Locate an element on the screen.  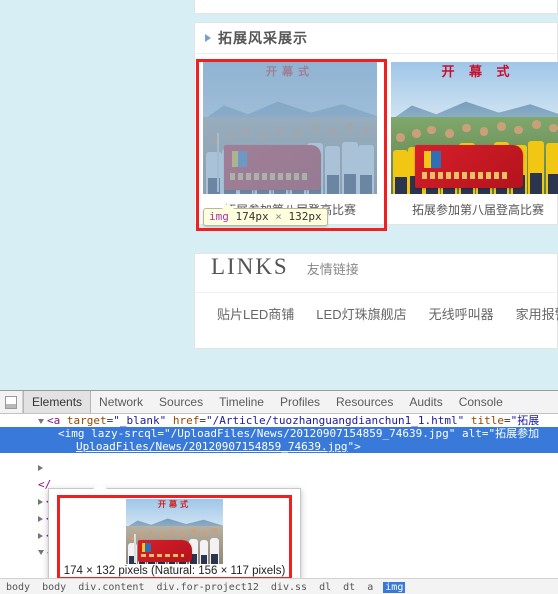
gallery-thumbnail-2: 开 幕 式 is located at coordinates (474, 128).